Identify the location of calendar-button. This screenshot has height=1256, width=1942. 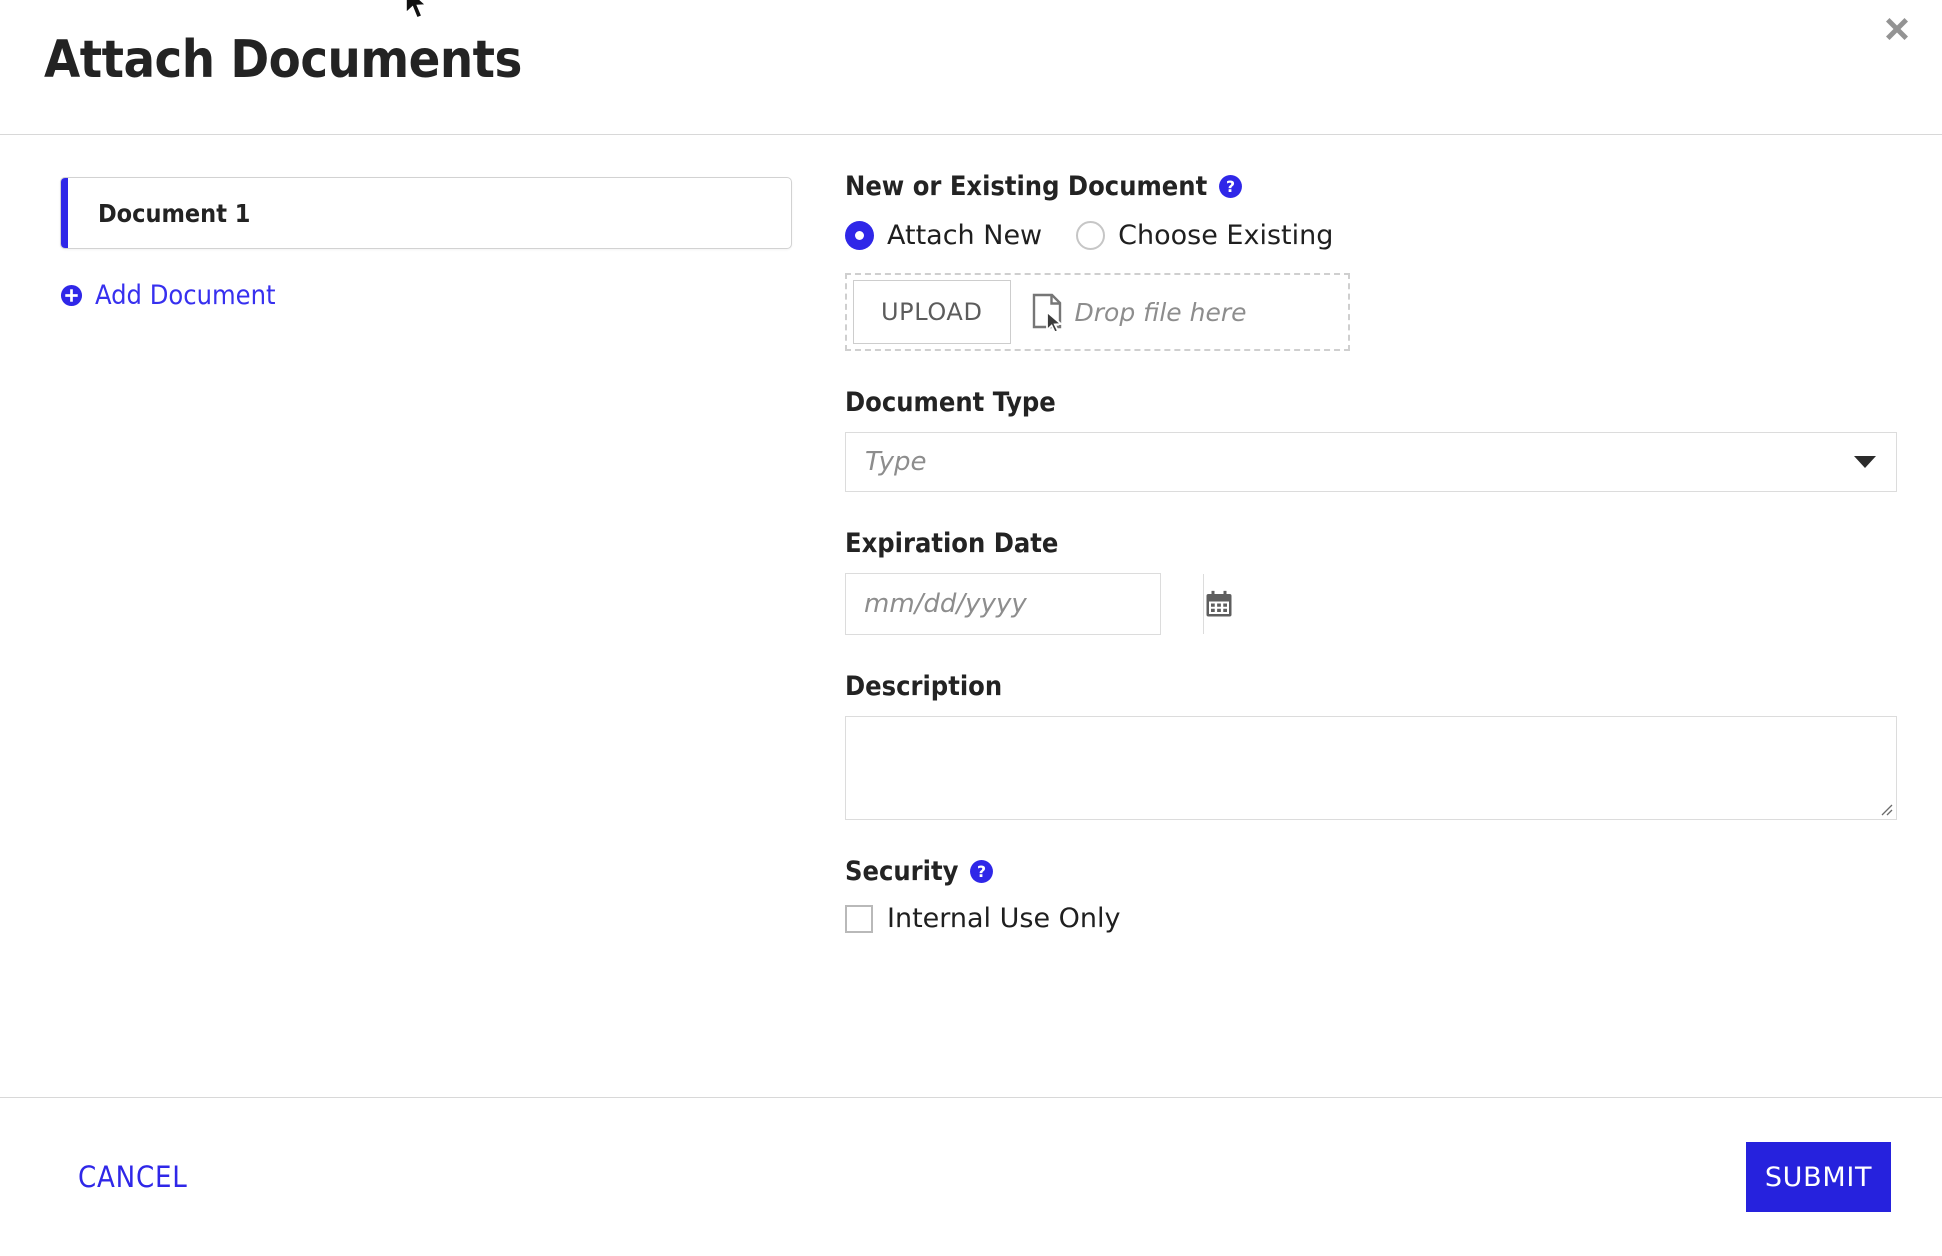
(1218, 604).